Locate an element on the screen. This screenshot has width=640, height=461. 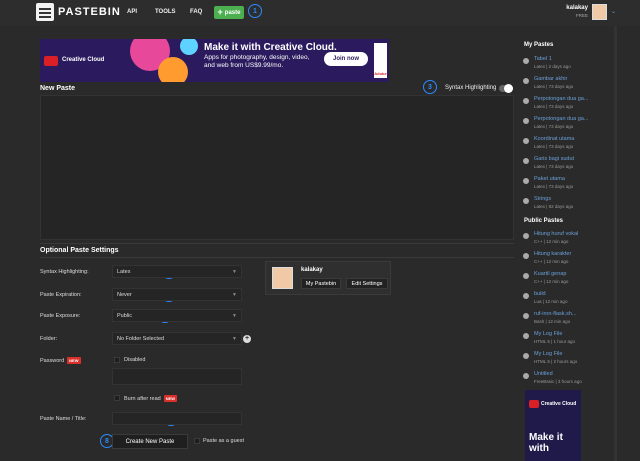
my-pastes-title: My Pastes is located at coordinates (539, 45).